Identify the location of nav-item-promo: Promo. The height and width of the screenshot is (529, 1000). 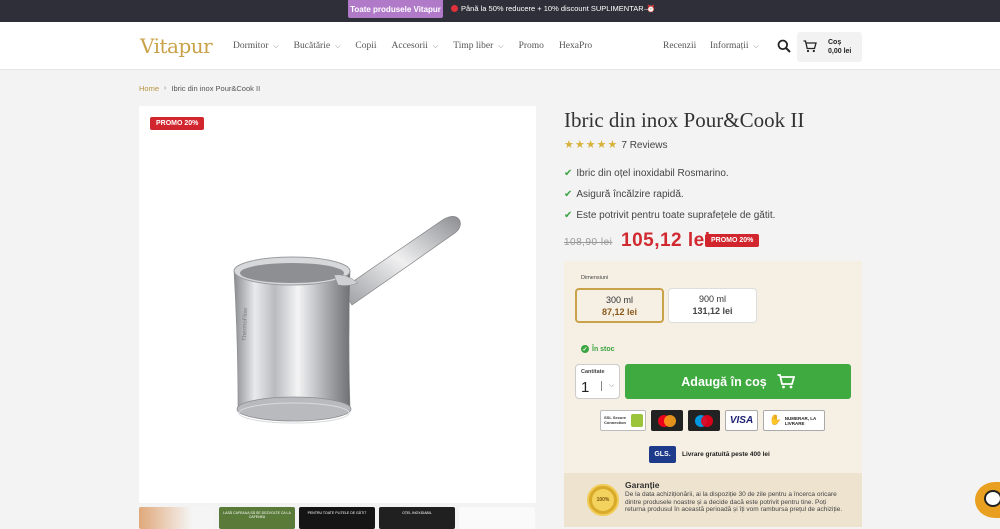
(531, 46).